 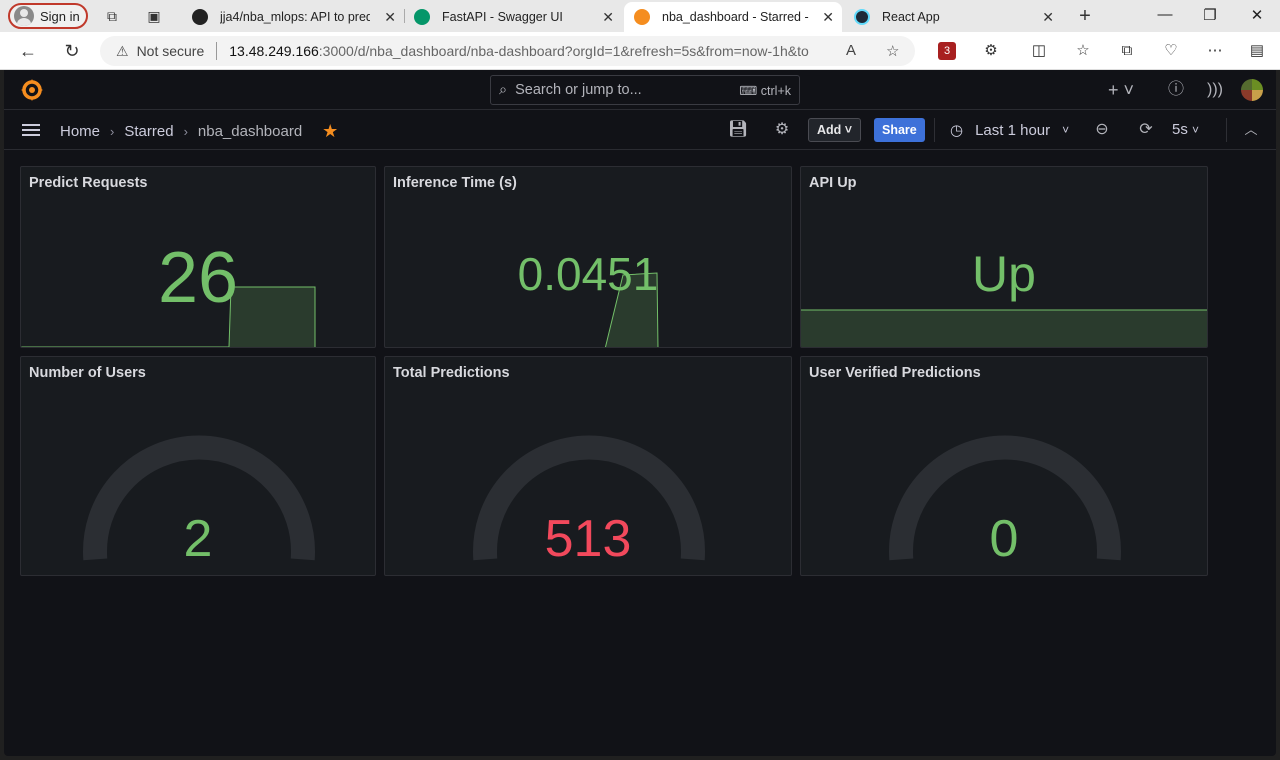 What do you see at coordinates (31, 130) in the screenshot?
I see `menu-icon` at bounding box center [31, 130].